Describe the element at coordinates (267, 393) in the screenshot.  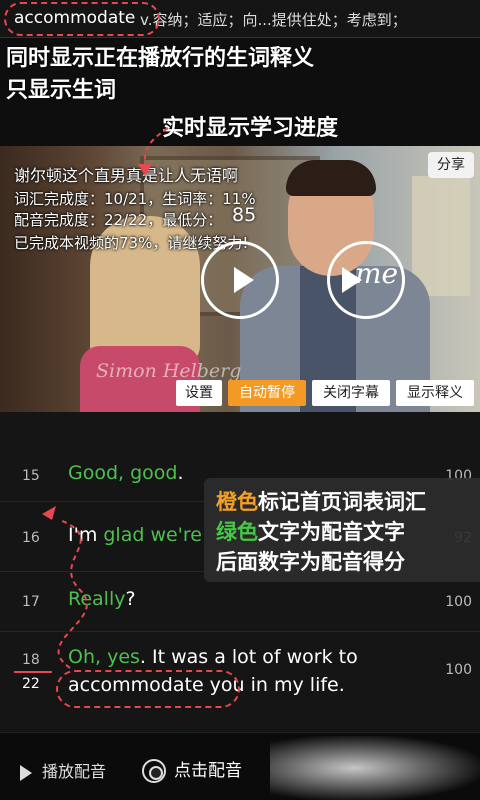
I see `auto-pause-button: 自动暂停` at that location.